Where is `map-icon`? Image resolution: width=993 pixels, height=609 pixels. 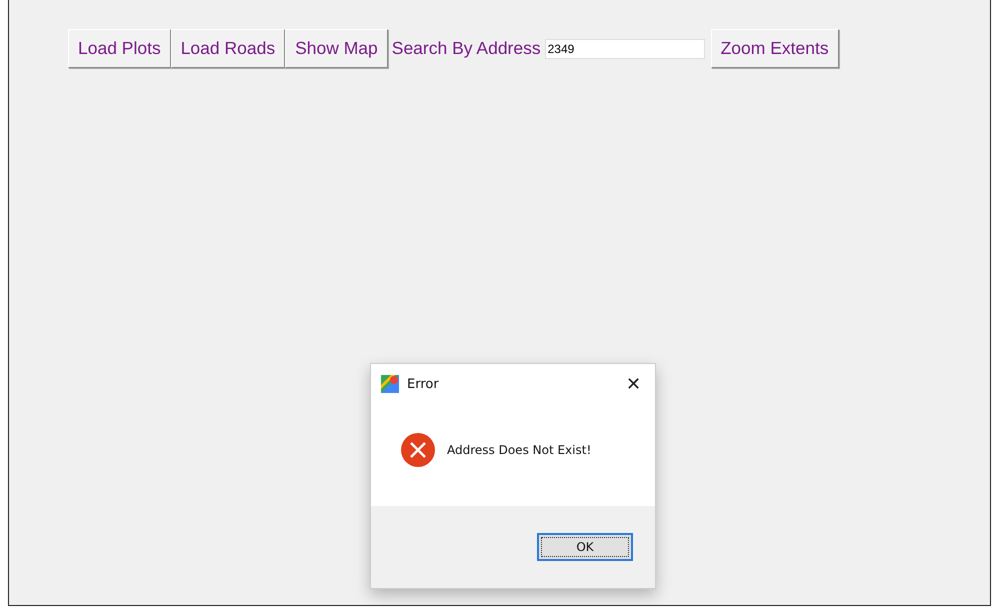 map-icon is located at coordinates (390, 384).